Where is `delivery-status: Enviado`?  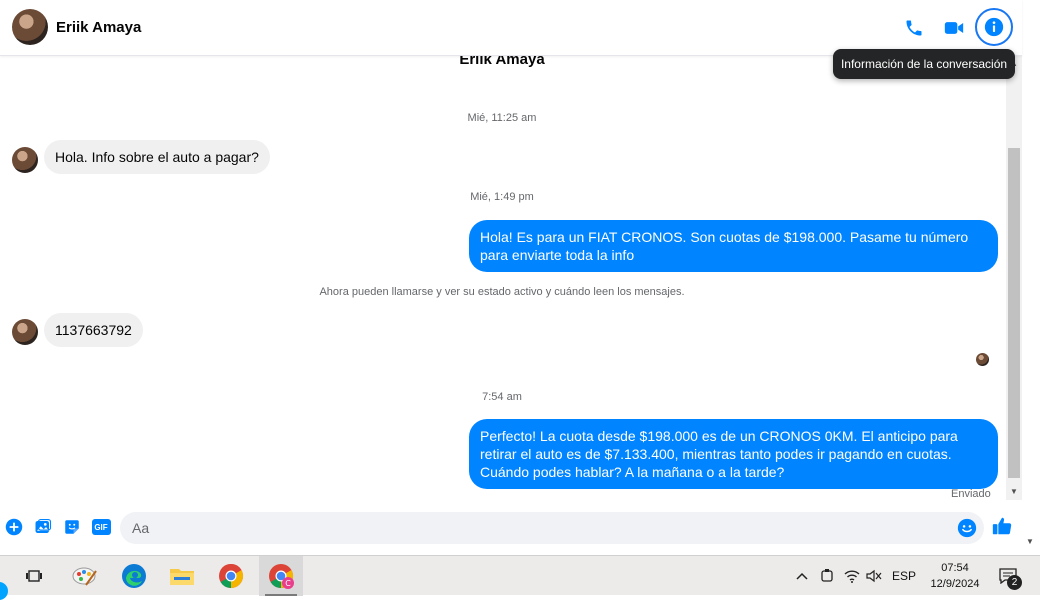
delivery-status: Enviado is located at coordinates (971, 494).